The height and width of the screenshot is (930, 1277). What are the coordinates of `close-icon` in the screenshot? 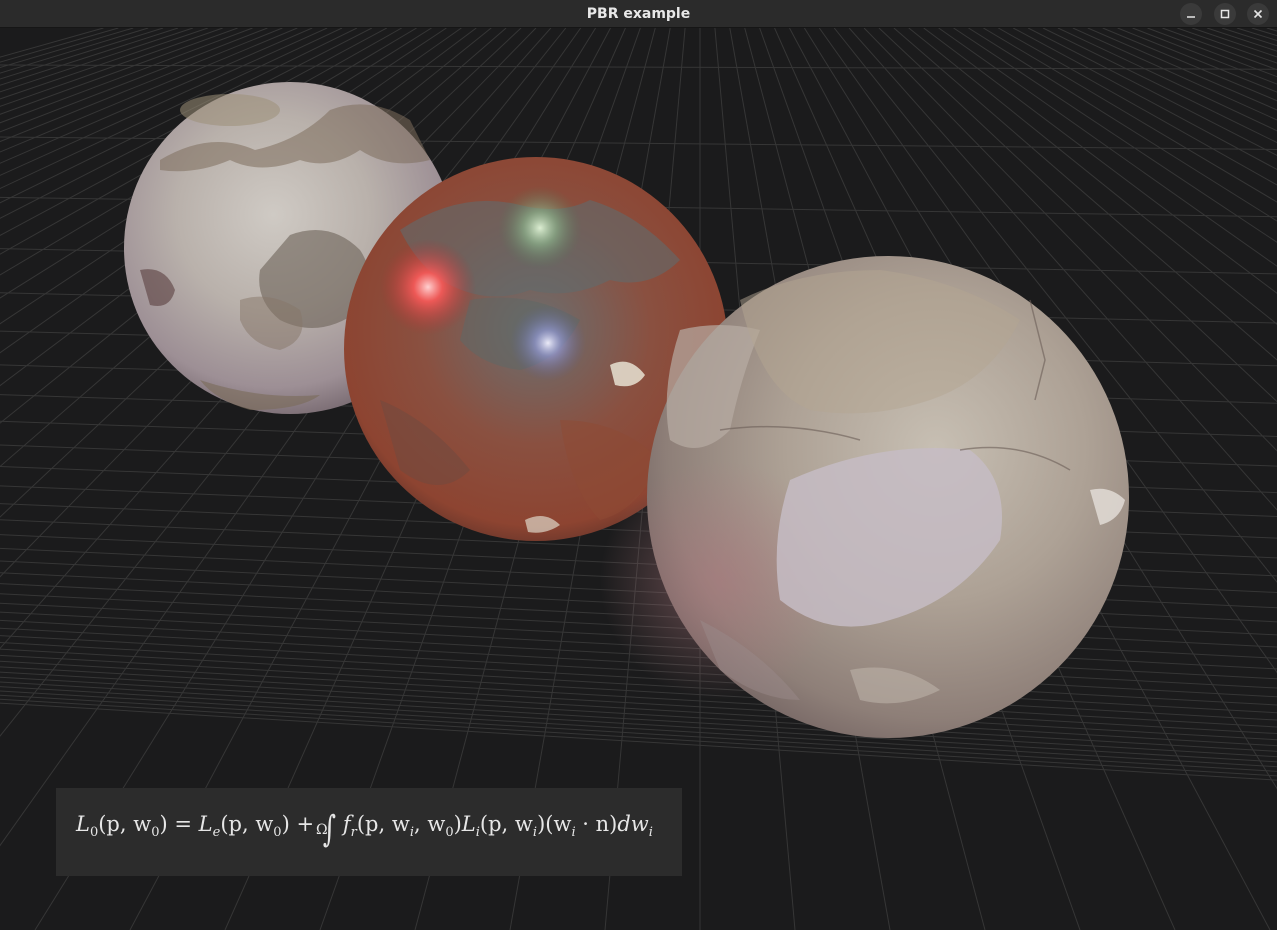 It's located at (1258, 14).